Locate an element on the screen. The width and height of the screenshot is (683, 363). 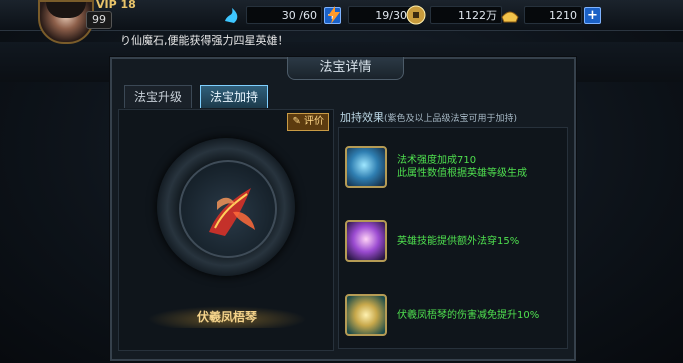
artifact-name: 伏羲凤梧琴 is located at coordinates (227, 317).